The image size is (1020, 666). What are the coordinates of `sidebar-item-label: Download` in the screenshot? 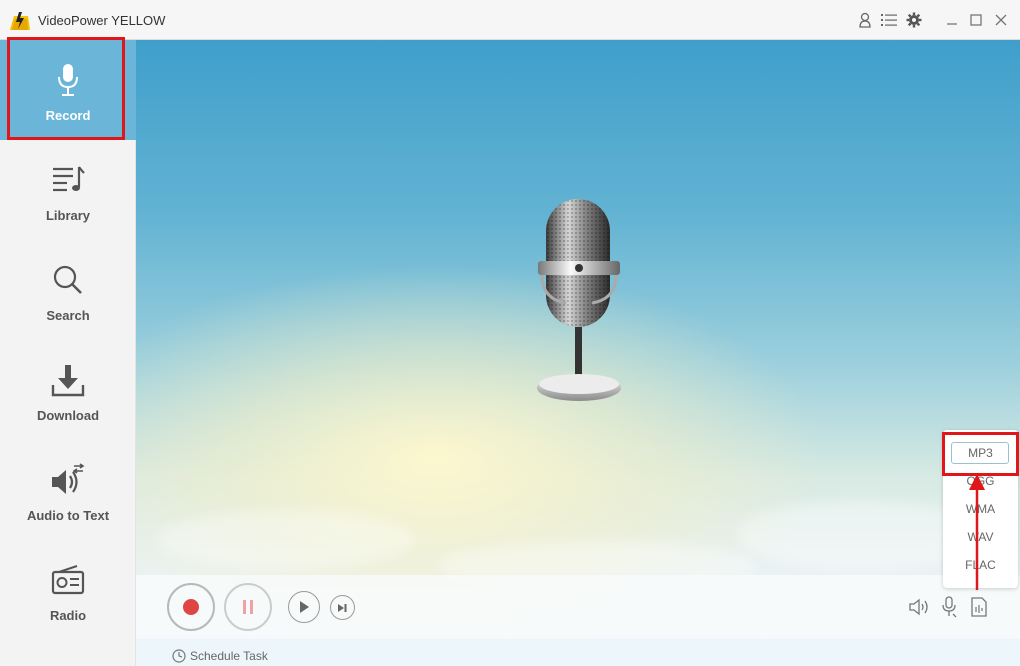 It's located at (68, 415).